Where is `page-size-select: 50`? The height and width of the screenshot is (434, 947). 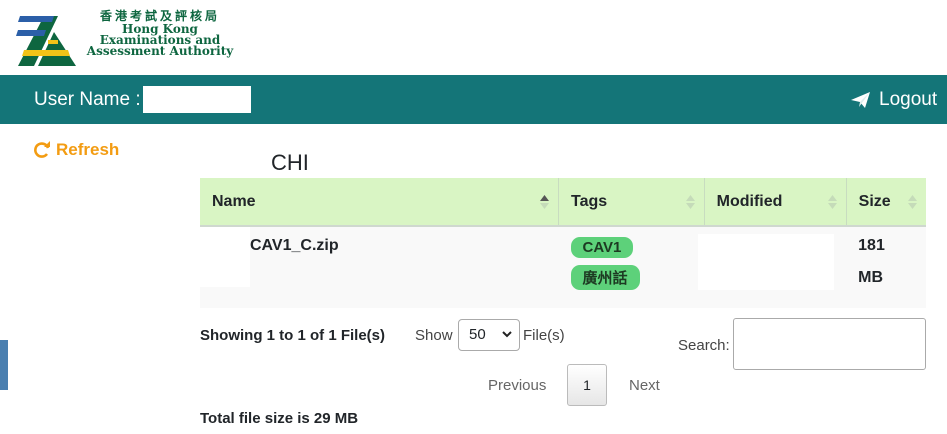 page-size-select: 50 is located at coordinates (489, 335).